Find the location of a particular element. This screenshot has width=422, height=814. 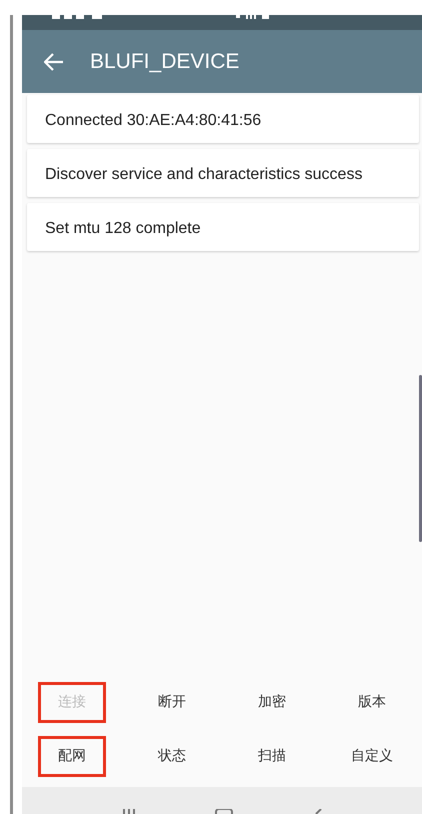

message-card: Connected 30:AE:A4:80:41:56 is located at coordinates (223, 119).